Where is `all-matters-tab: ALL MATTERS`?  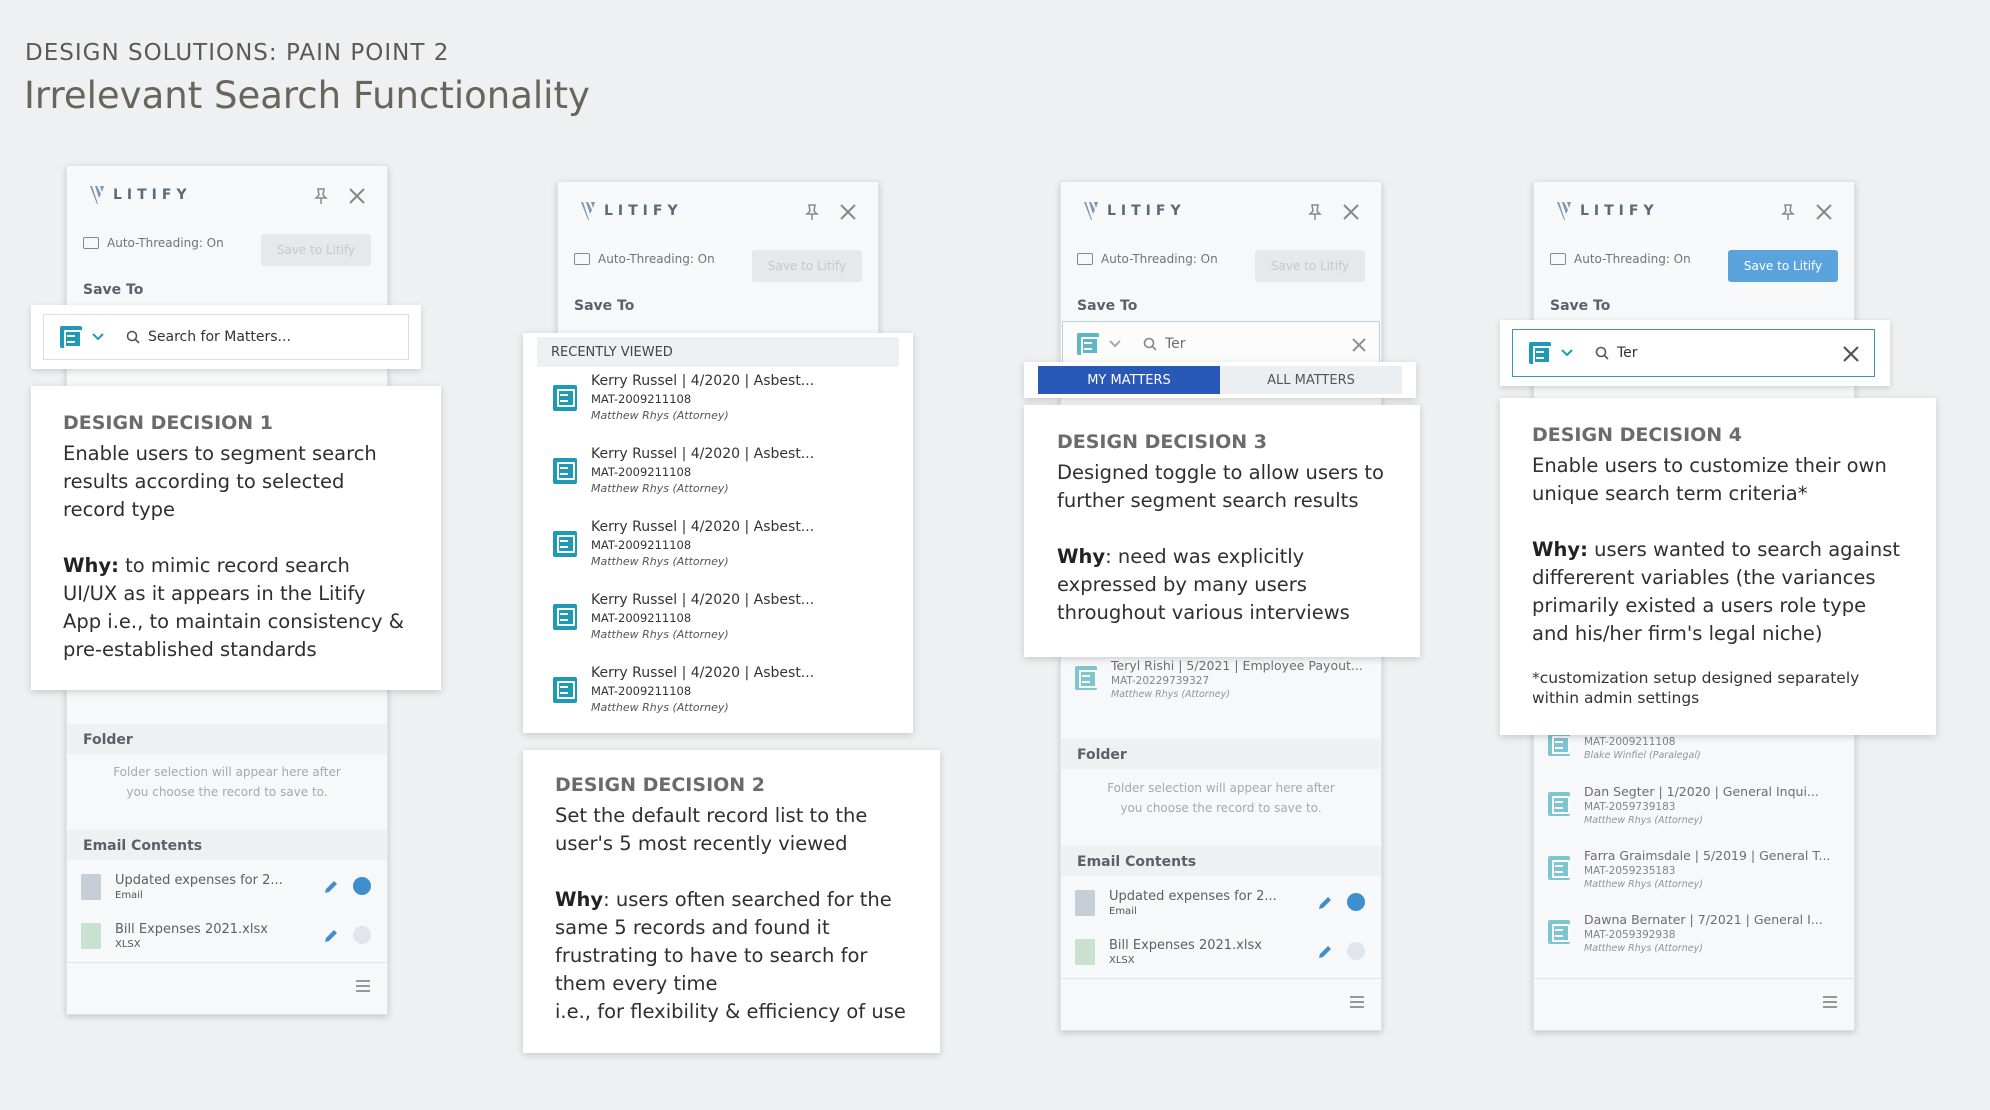
all-matters-tab: ALL MATTERS is located at coordinates (1311, 380).